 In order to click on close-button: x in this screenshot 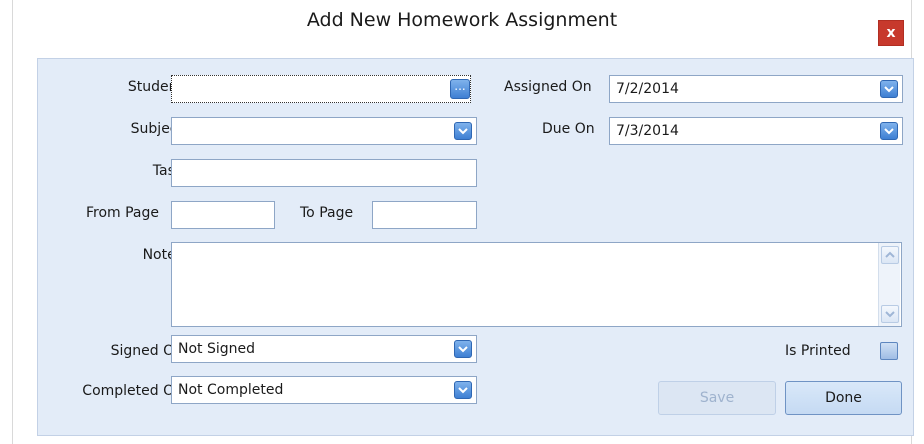, I will do `click(891, 33)`.